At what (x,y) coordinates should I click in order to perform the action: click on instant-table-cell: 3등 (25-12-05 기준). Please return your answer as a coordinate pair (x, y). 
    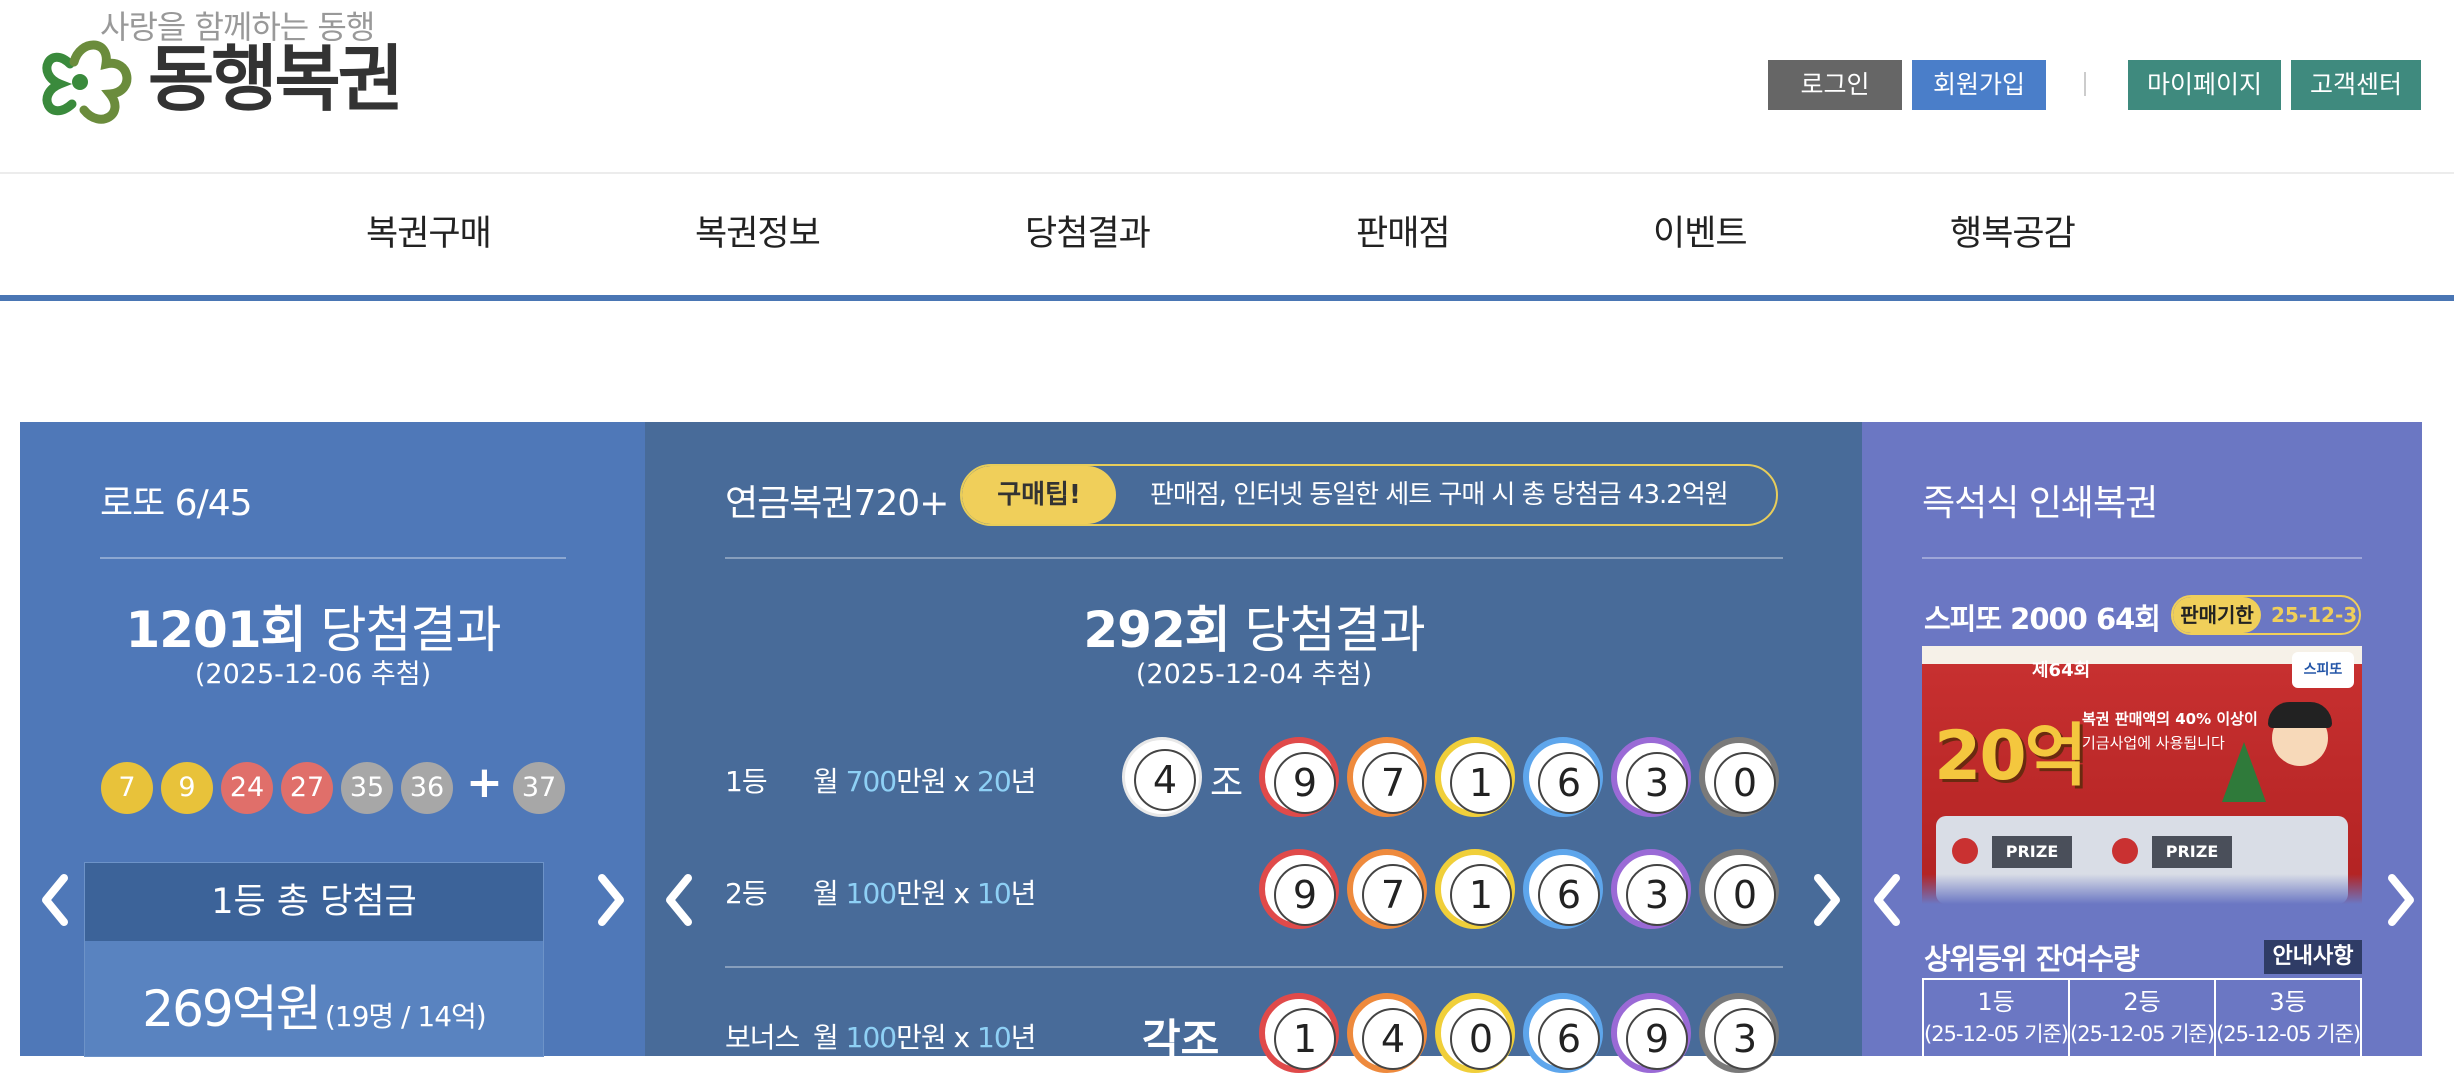
    Looking at the image, I should click on (2288, 1018).